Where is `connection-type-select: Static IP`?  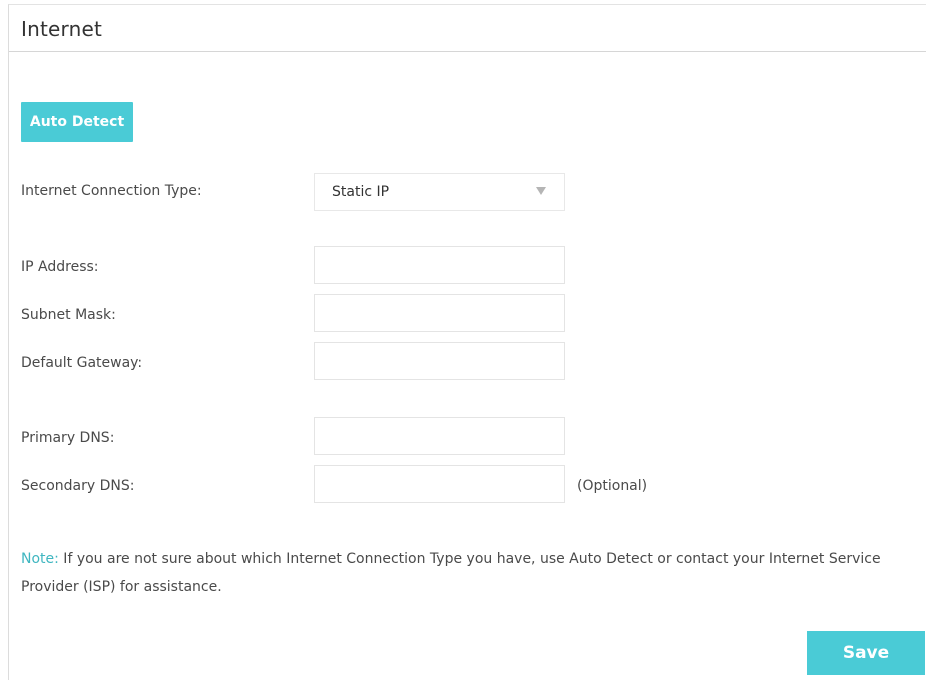 connection-type-select: Static IP is located at coordinates (439, 192).